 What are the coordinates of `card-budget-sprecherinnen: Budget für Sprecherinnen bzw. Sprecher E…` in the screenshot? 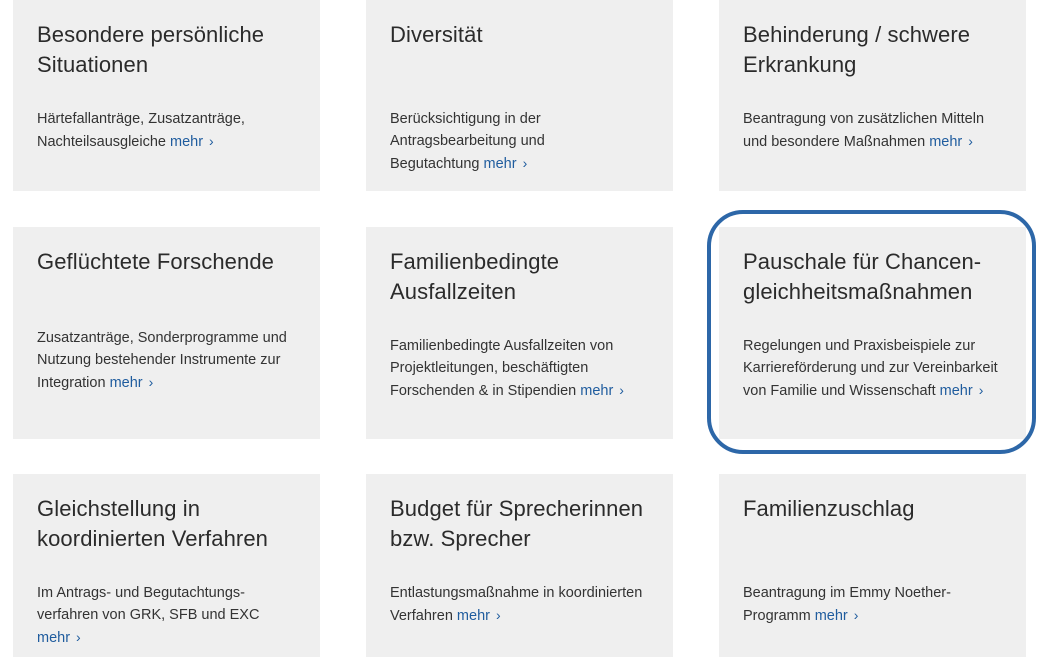 It's located at (519, 565).